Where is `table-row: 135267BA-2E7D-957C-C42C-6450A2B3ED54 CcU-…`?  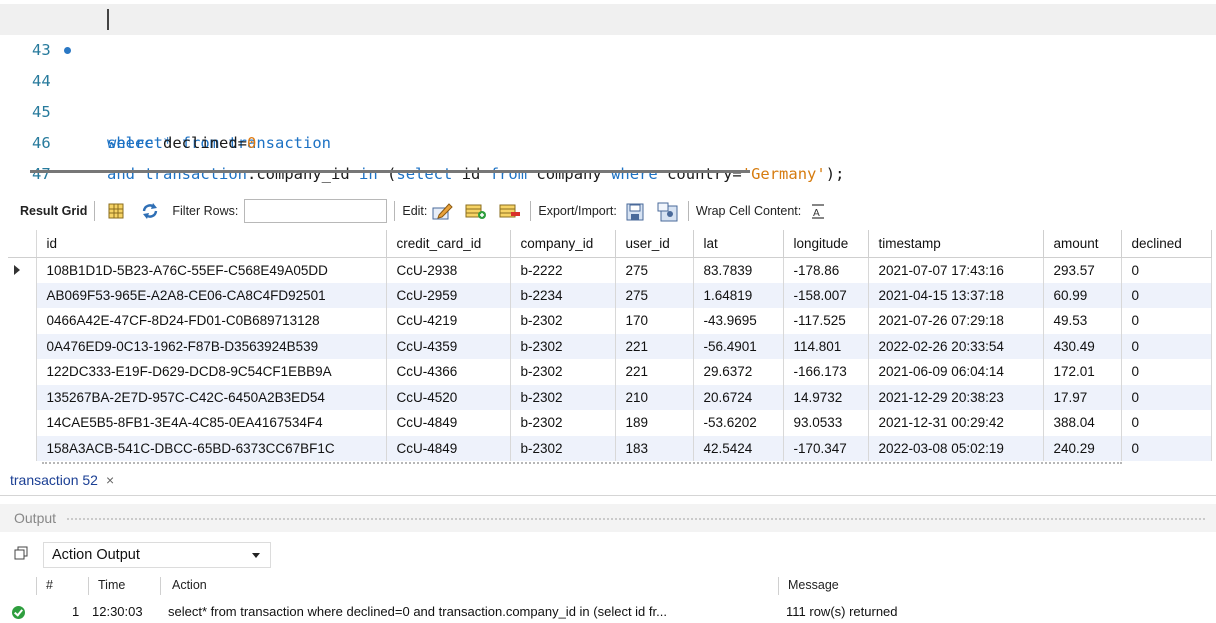 table-row: 135267BA-2E7D-957C-C42C-6450A2B3ED54 CcU-… is located at coordinates (610, 397).